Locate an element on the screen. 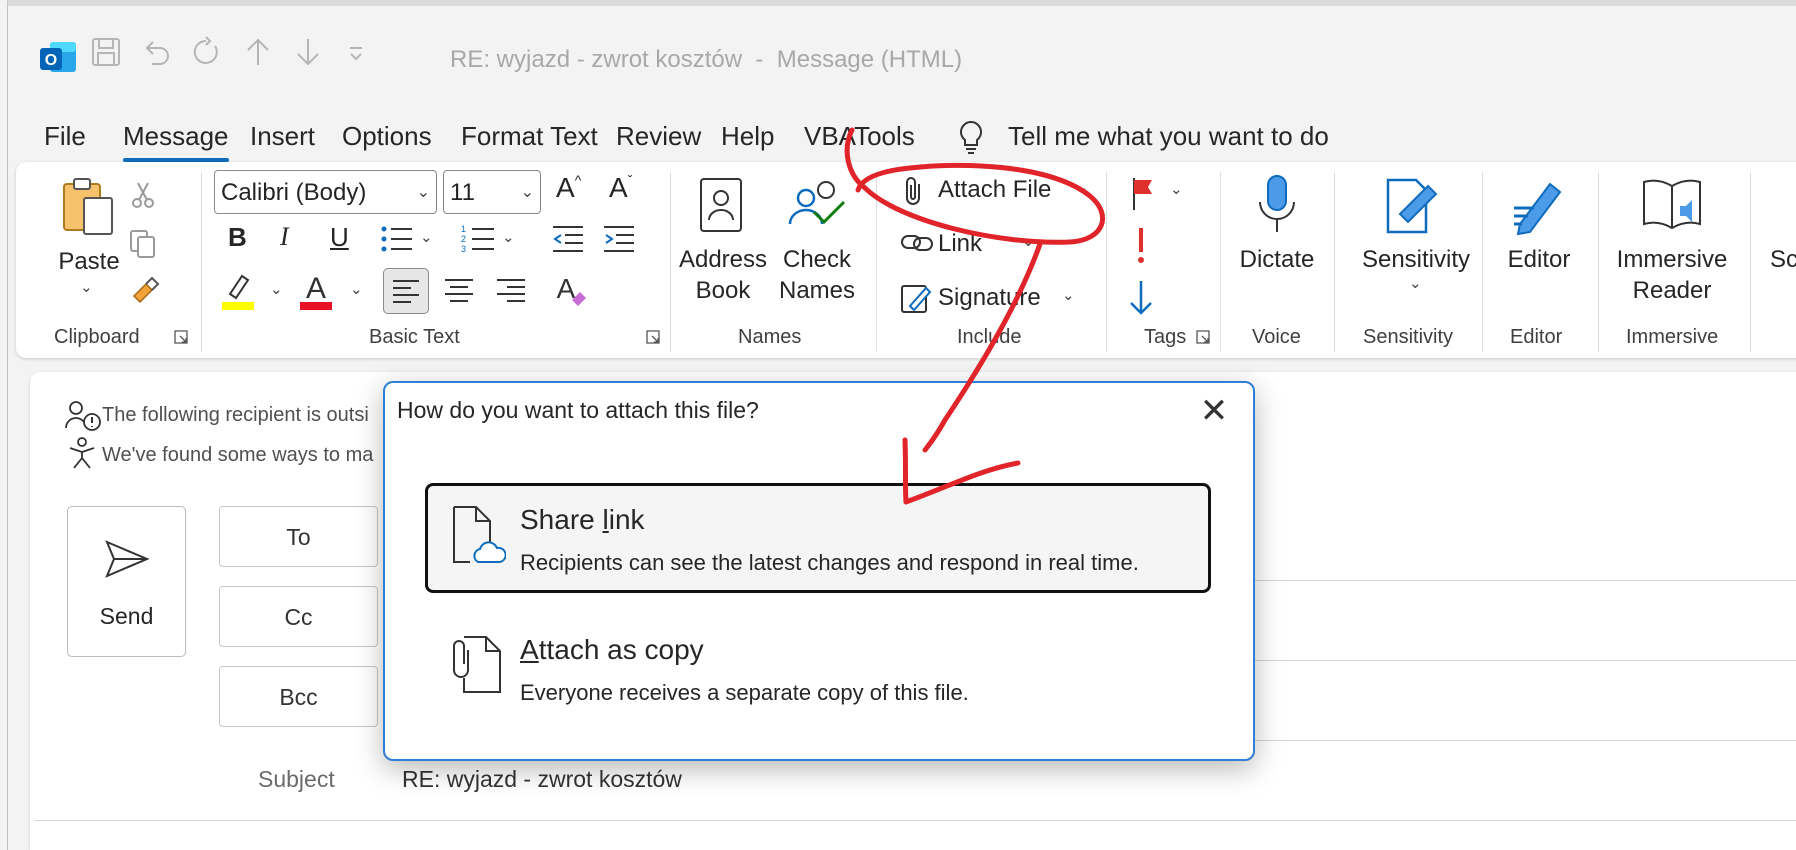 Image resolution: width=1796 pixels, height=850 pixels. dialog-title: How do you want to attach this file? is located at coordinates (578, 410).